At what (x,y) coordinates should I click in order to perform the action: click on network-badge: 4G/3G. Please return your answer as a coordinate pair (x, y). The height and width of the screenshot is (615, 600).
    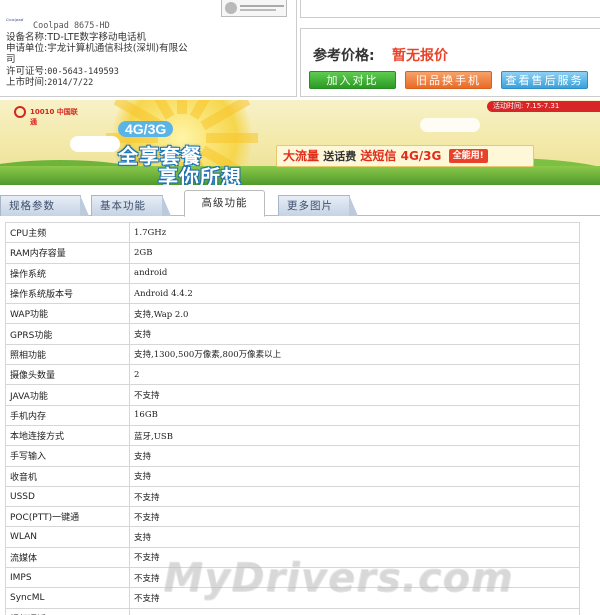
    Looking at the image, I should click on (146, 129).